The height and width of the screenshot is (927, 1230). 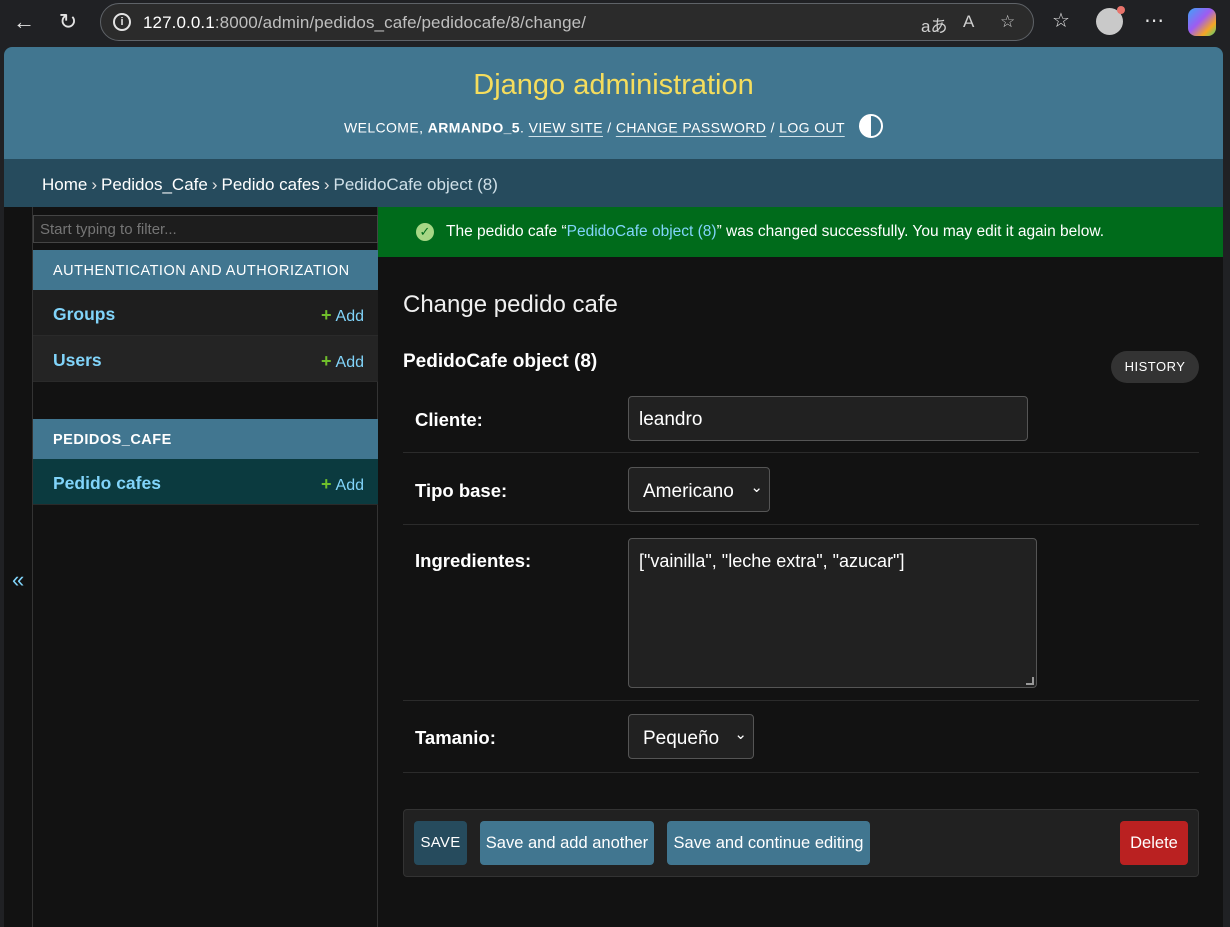 I want to click on back-arrow-icon: ←, so click(x=24, y=22).